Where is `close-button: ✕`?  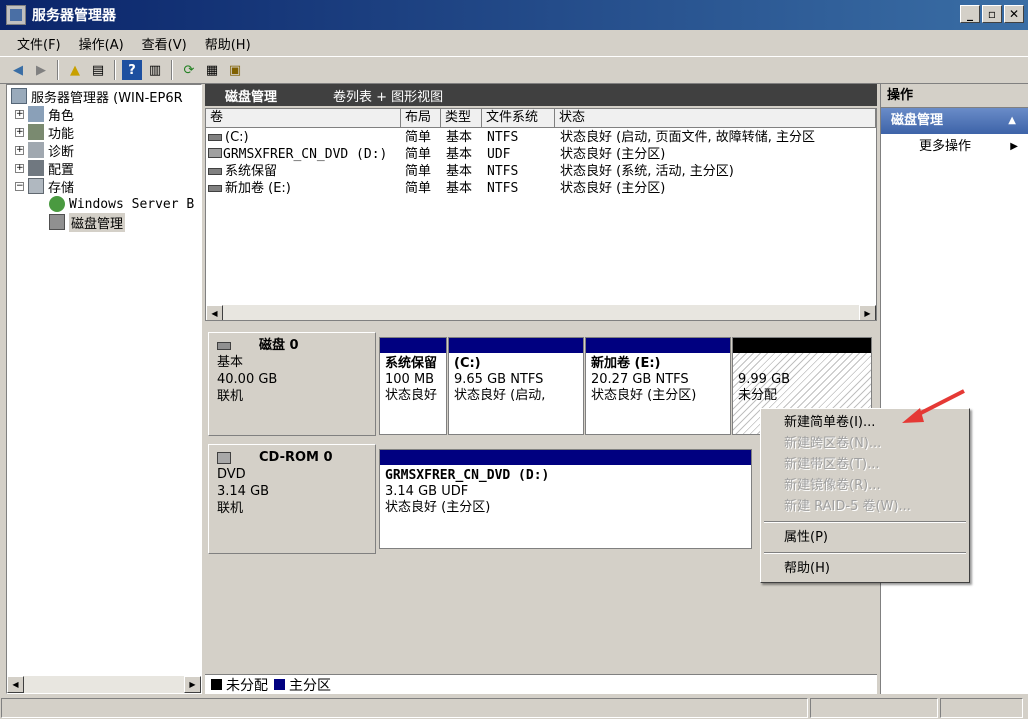
close-button: ✕ is located at coordinates (1014, 14).